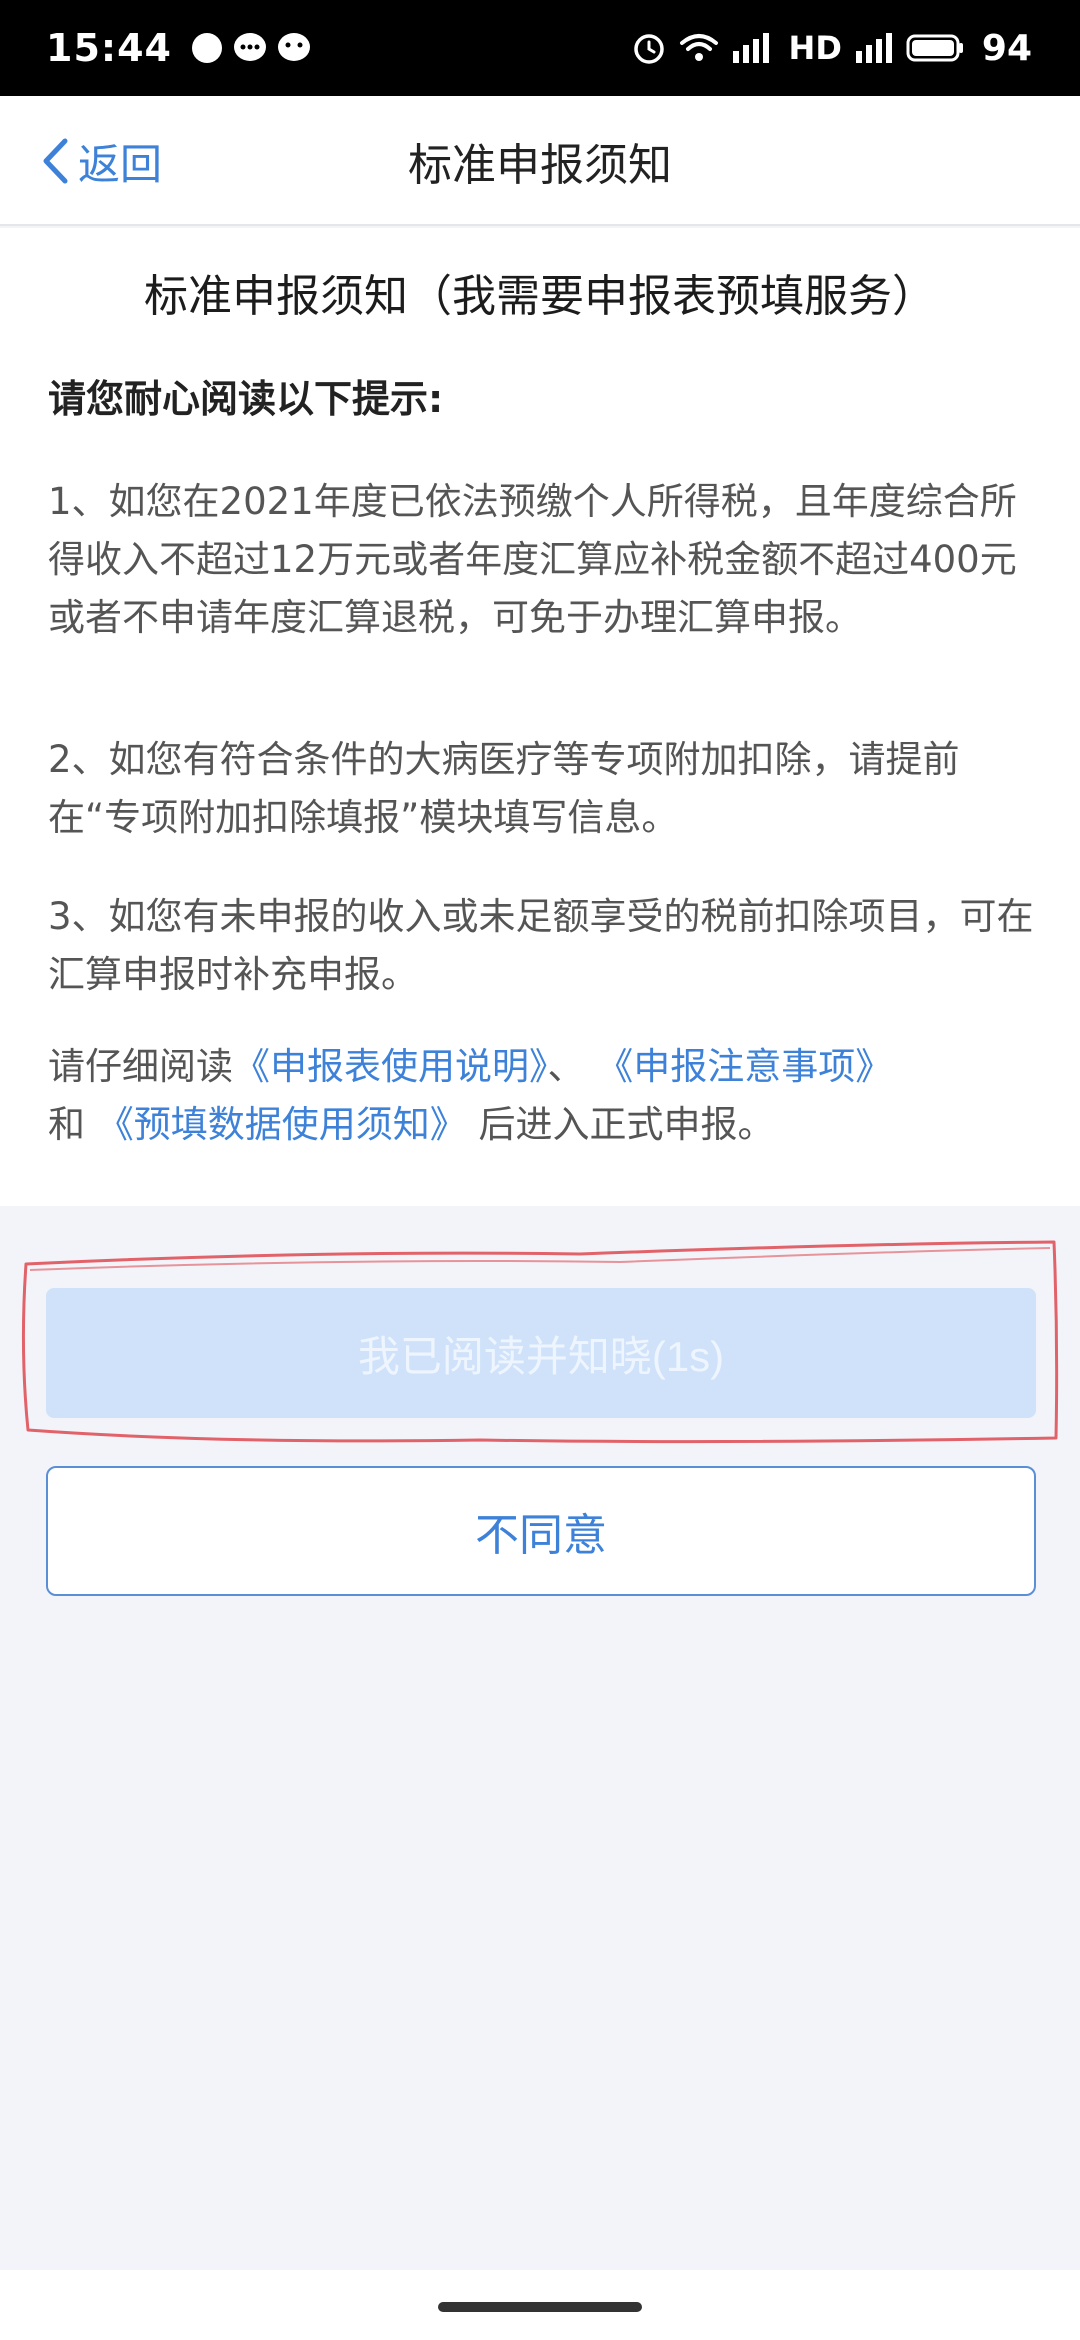 This screenshot has height=2340, width=1080. I want to click on battery-level: 94, so click(1006, 48).